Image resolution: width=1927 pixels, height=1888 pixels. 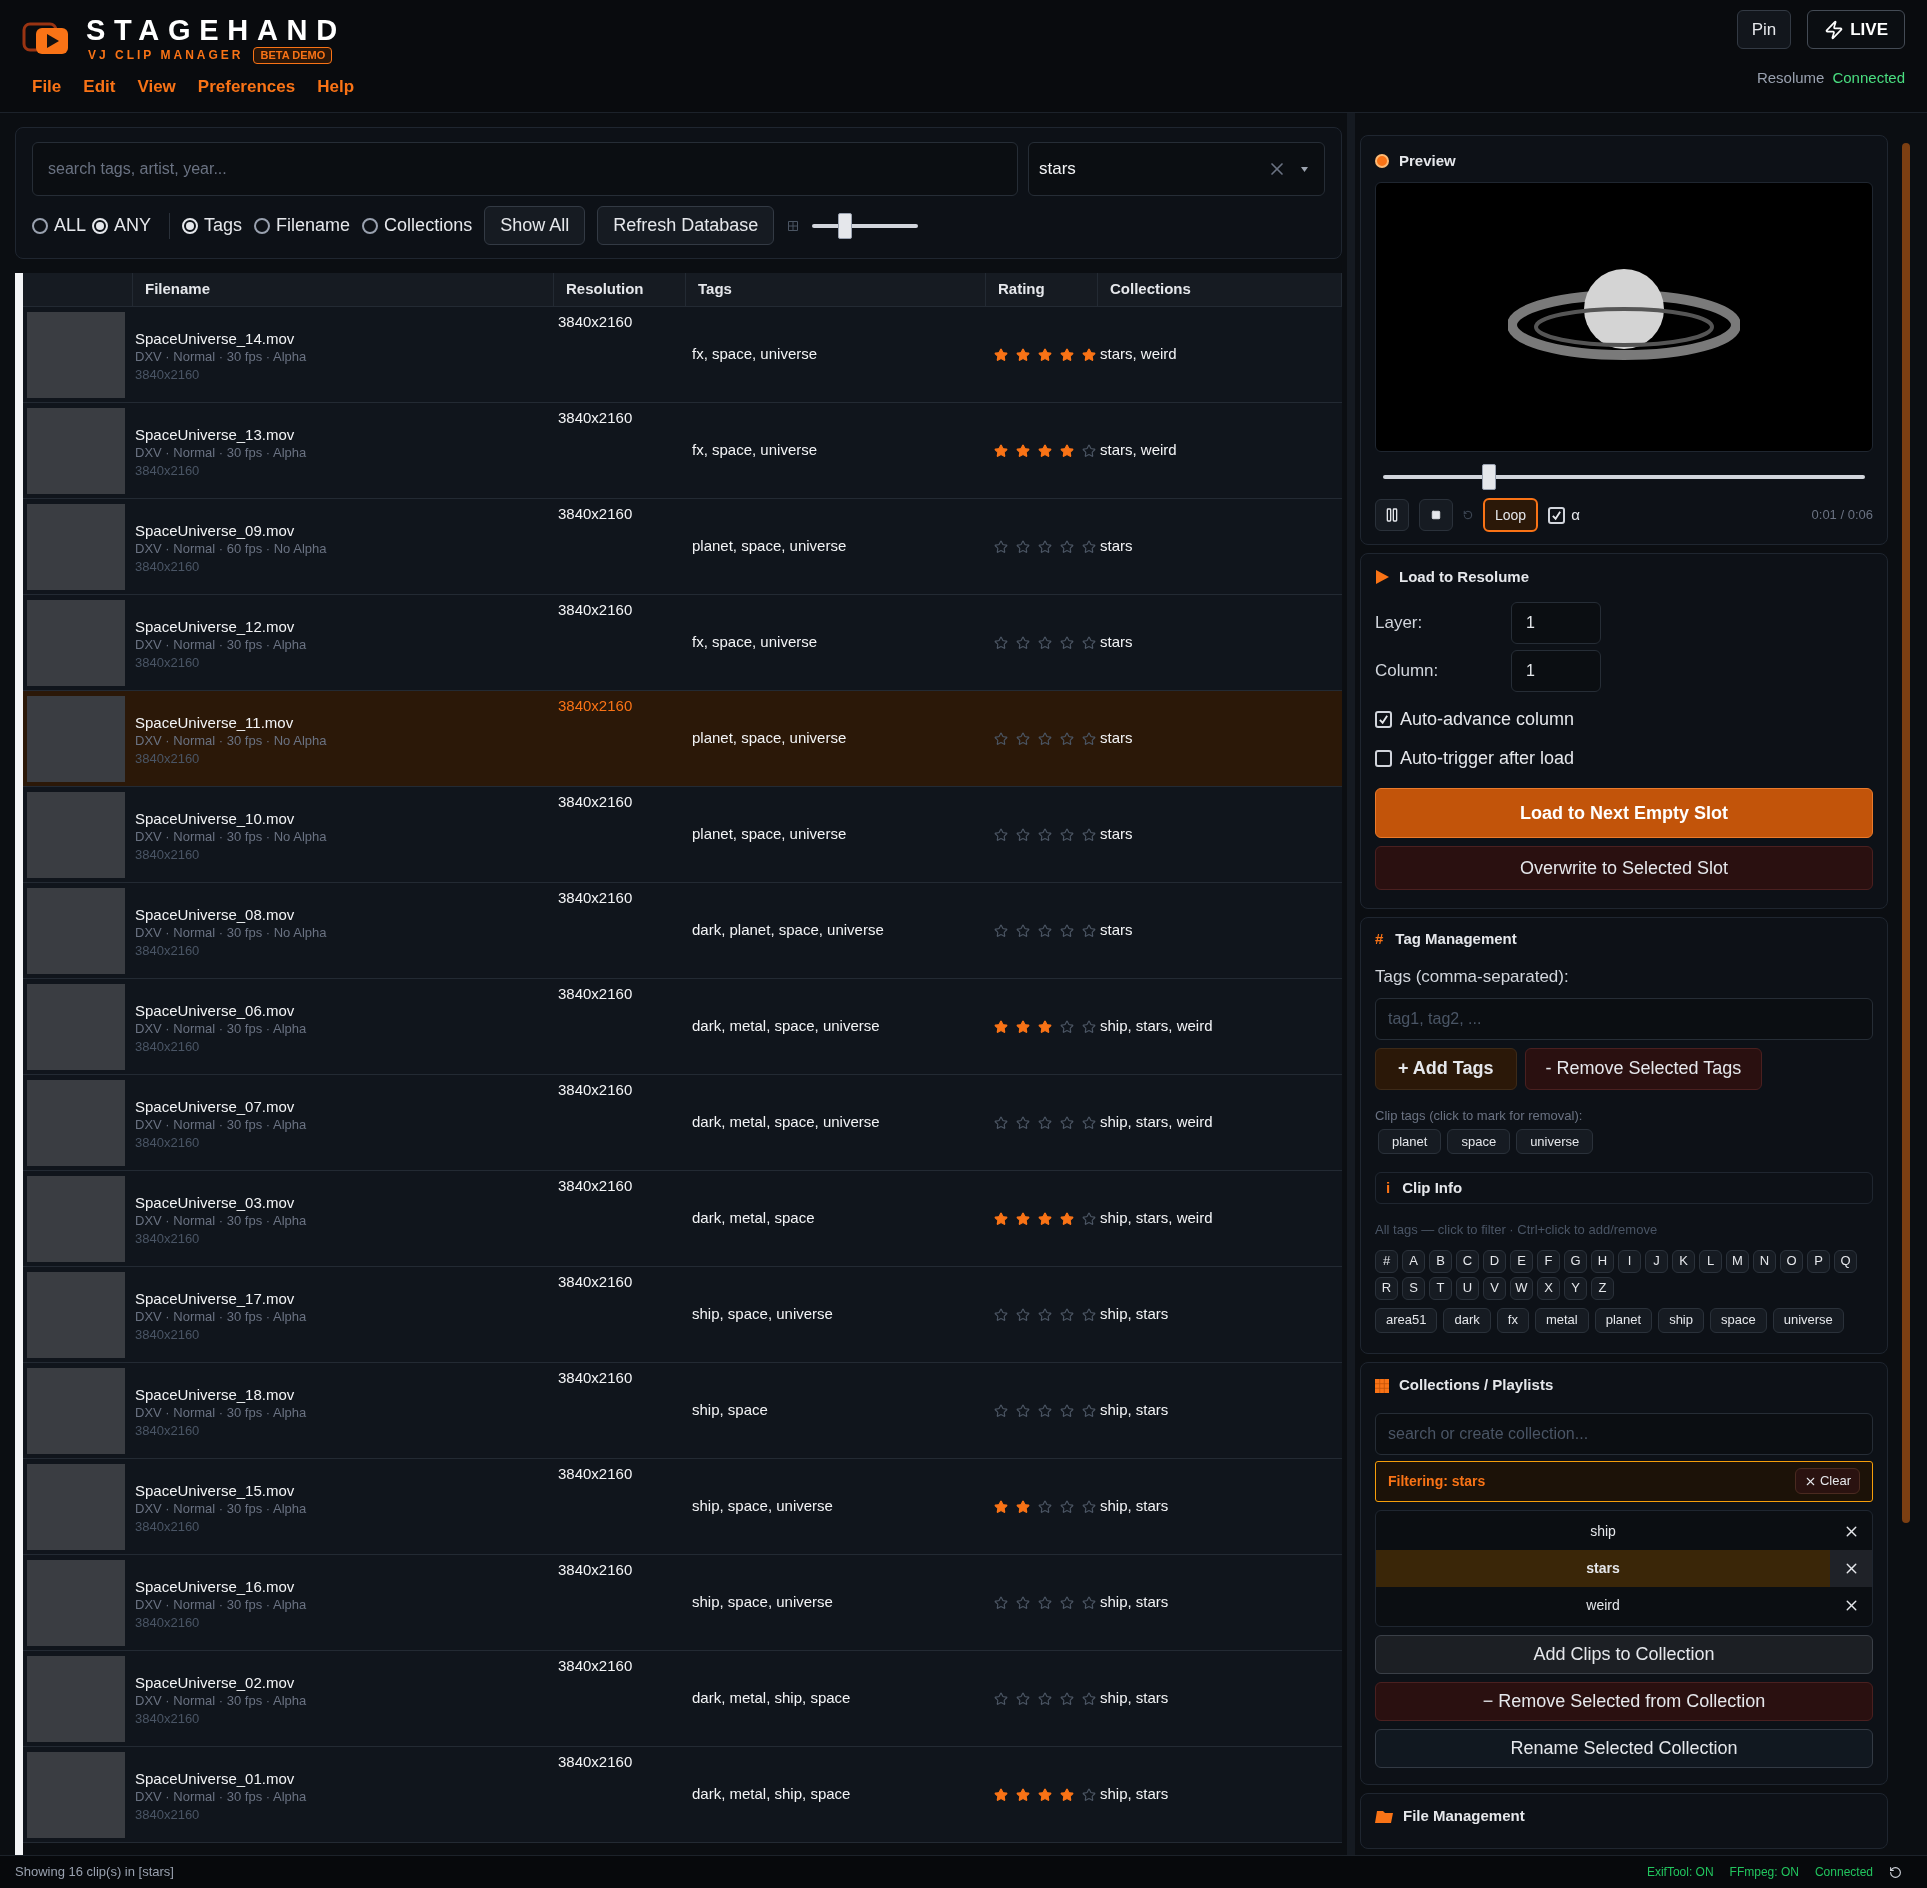 I want to click on letter-chip: H, so click(x=1602, y=1261).